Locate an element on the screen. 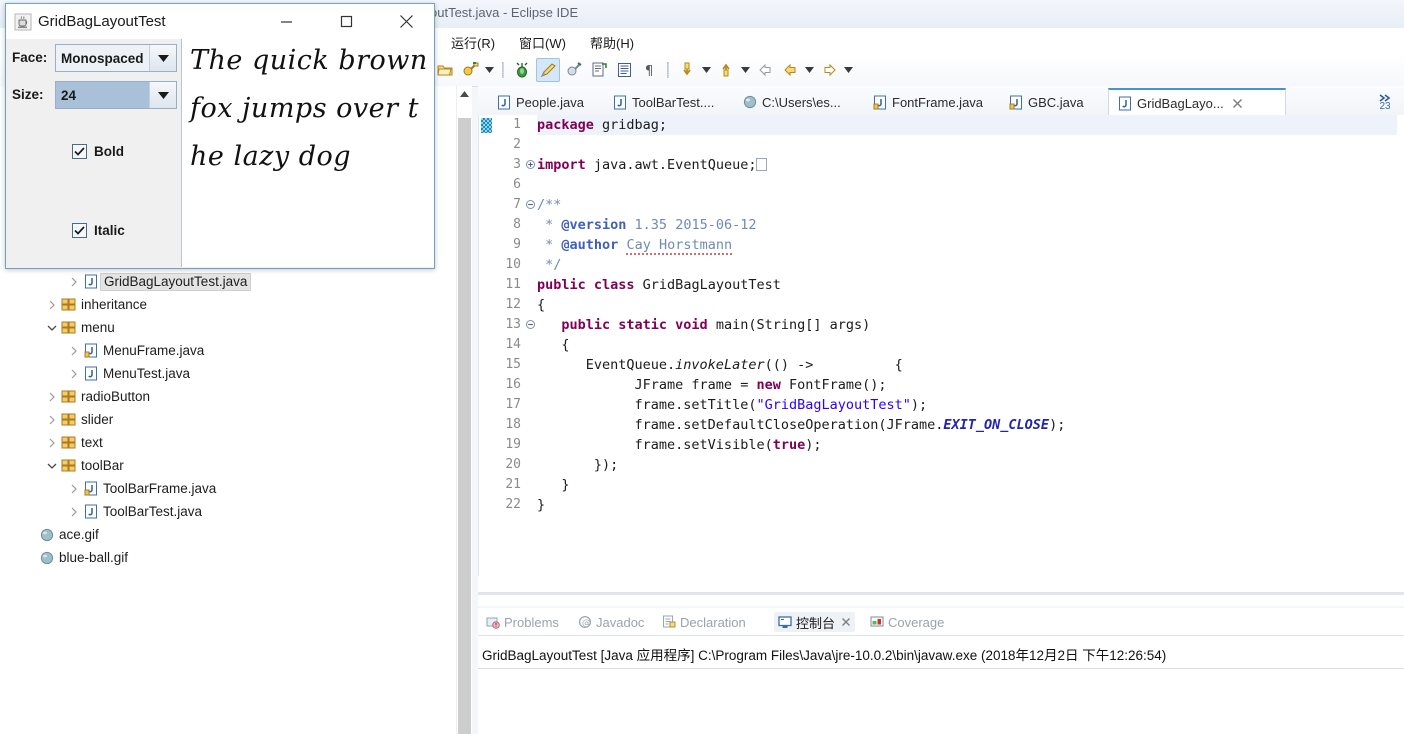 This screenshot has width=1404, height=734. code-line-16: JFrame frame = new FontFrame(); is located at coordinates (712, 385).